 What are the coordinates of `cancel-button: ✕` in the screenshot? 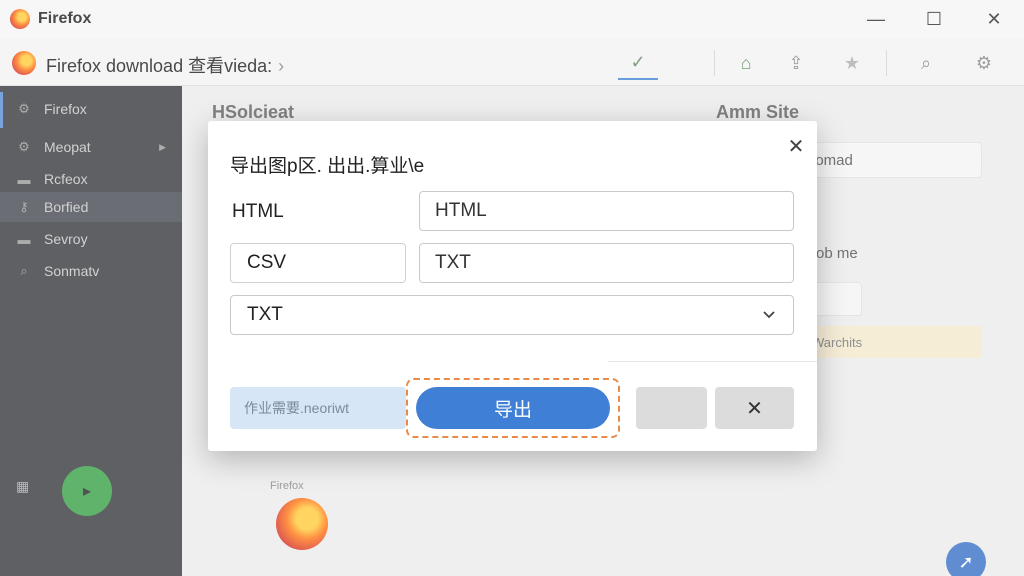 It's located at (754, 408).